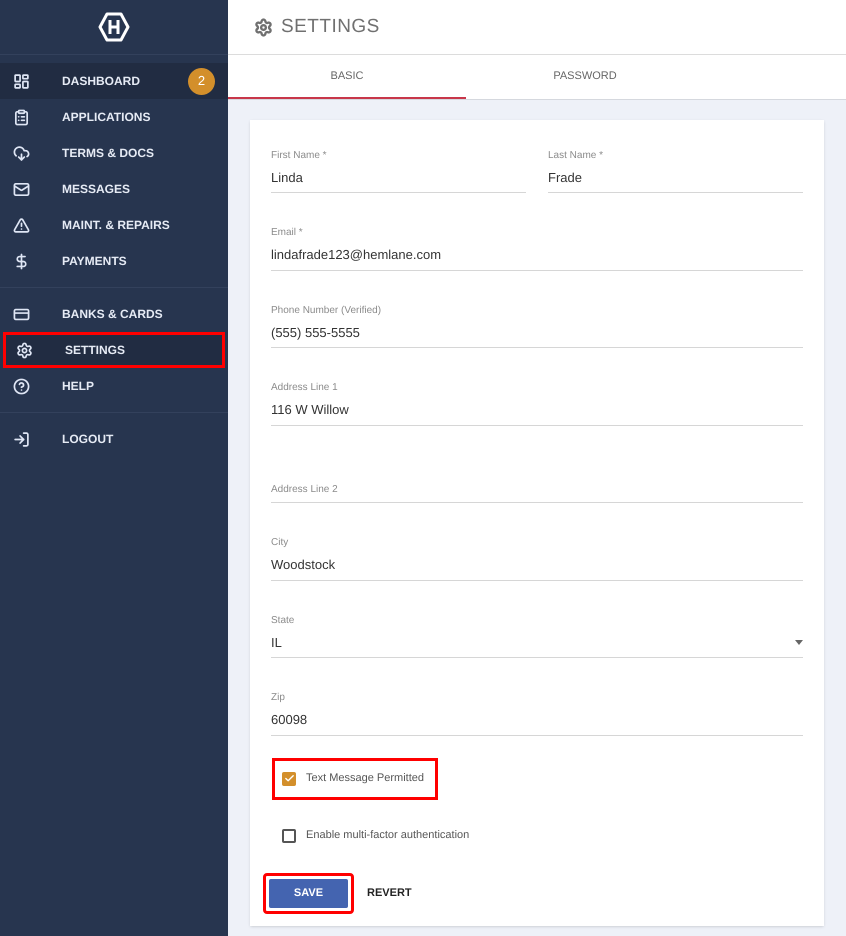 Image resolution: width=846 pixels, height=936 pixels. Describe the element at coordinates (114, 153) in the screenshot. I see `nav-item: TERMS & DOCS` at that location.